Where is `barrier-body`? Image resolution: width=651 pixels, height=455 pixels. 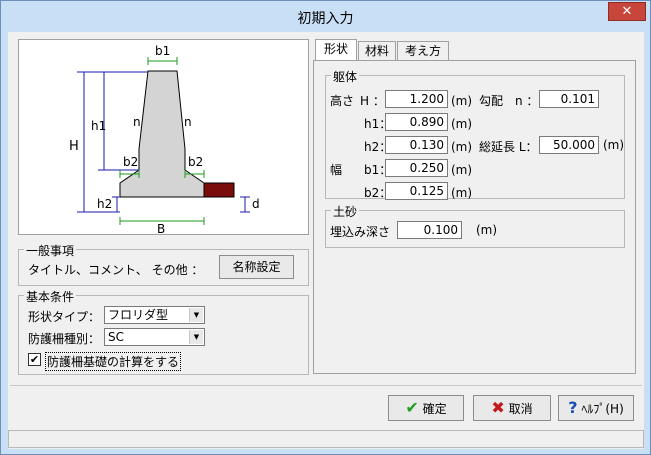 barrier-body is located at coordinates (162, 134).